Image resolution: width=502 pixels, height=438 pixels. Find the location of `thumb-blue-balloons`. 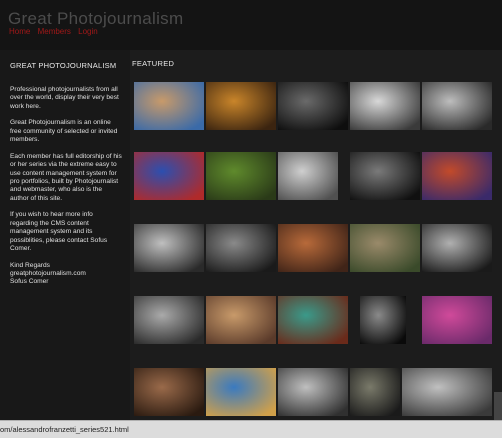

thumb-blue-balloons is located at coordinates (169, 176).